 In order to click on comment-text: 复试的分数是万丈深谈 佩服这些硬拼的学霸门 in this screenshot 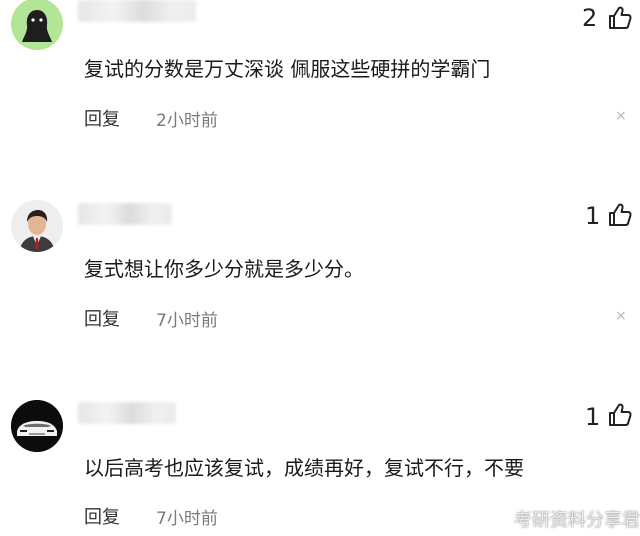, I will do `click(287, 69)`.